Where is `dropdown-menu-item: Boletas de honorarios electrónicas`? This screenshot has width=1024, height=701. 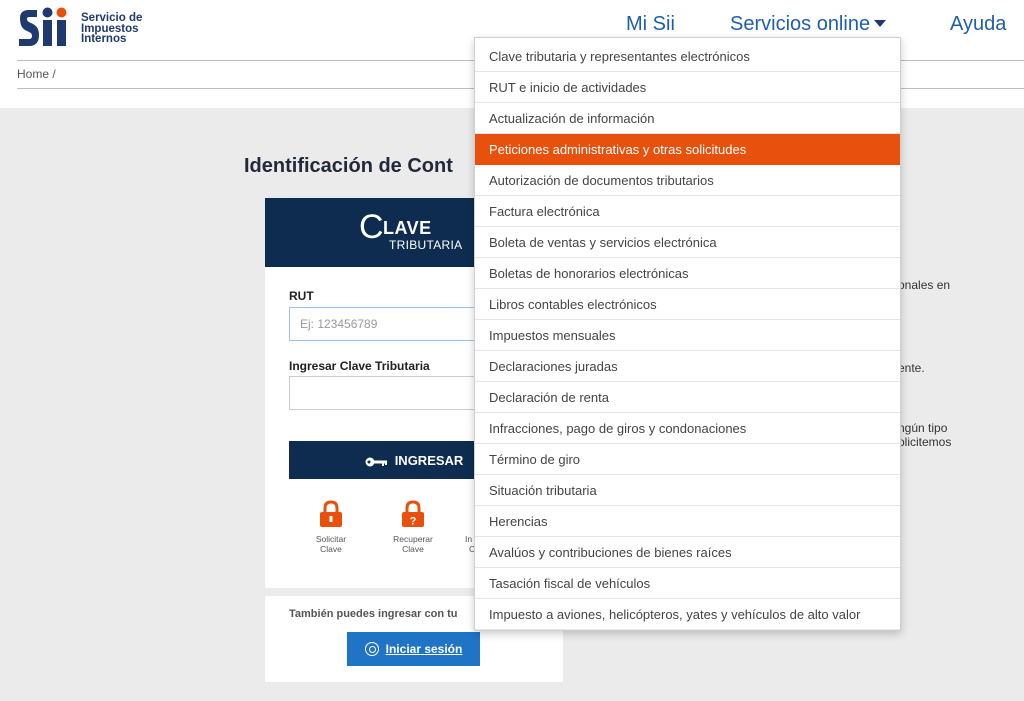
dropdown-menu-item: Boletas de honorarios electrónicas is located at coordinates (687, 273).